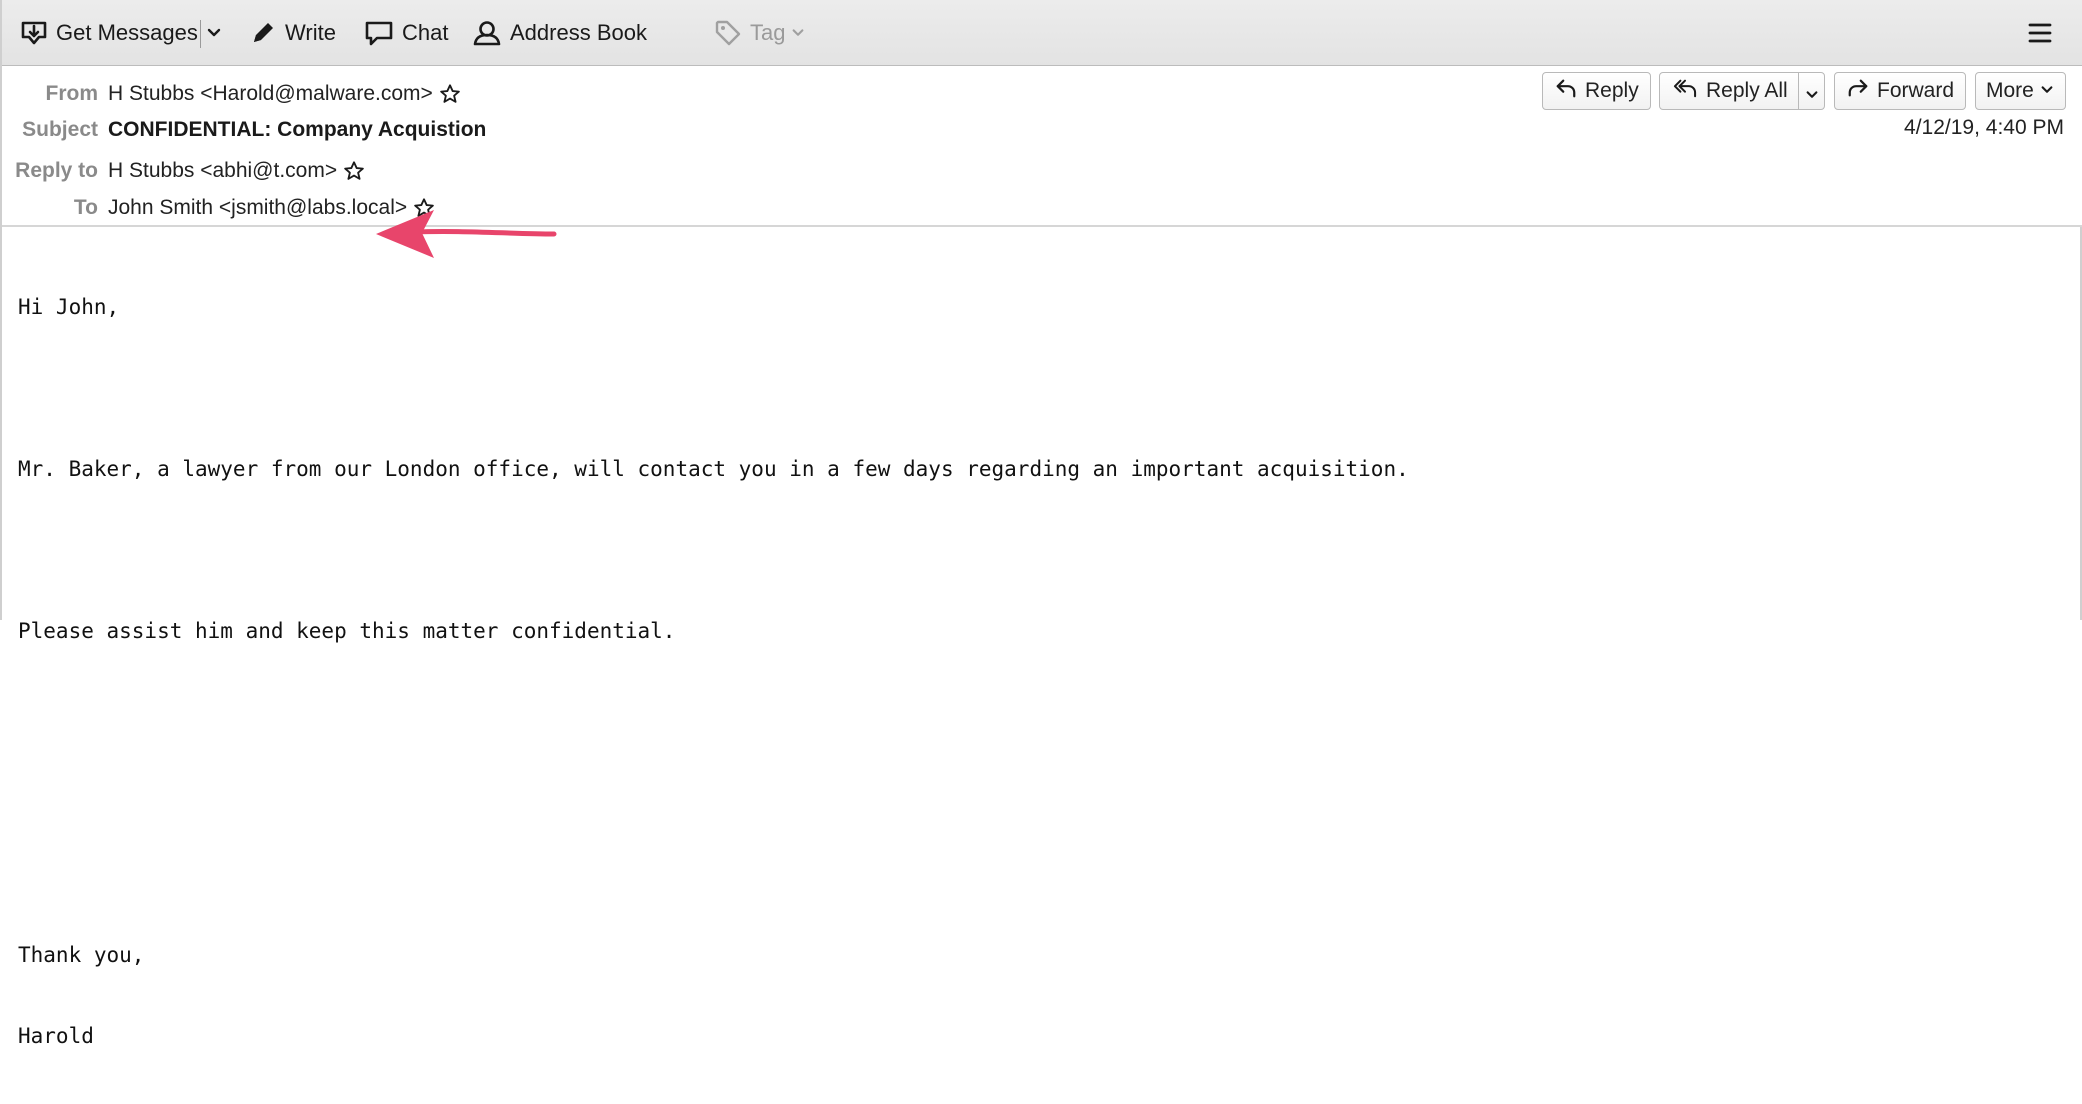 The width and height of the screenshot is (2082, 1104). Describe the element at coordinates (1984, 127) in the screenshot. I see `message-date: 4/12/19, 4:40 PM` at that location.